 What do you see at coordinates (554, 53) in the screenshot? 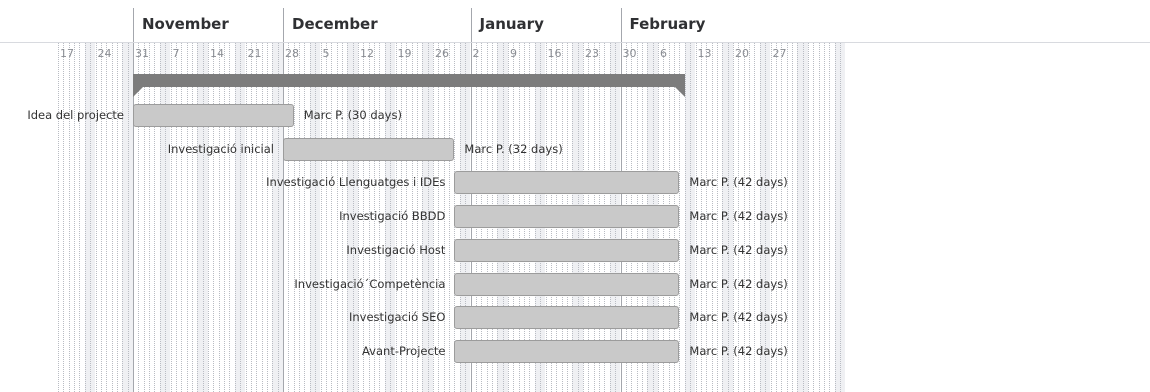
I see `week-day-label: 16` at bounding box center [554, 53].